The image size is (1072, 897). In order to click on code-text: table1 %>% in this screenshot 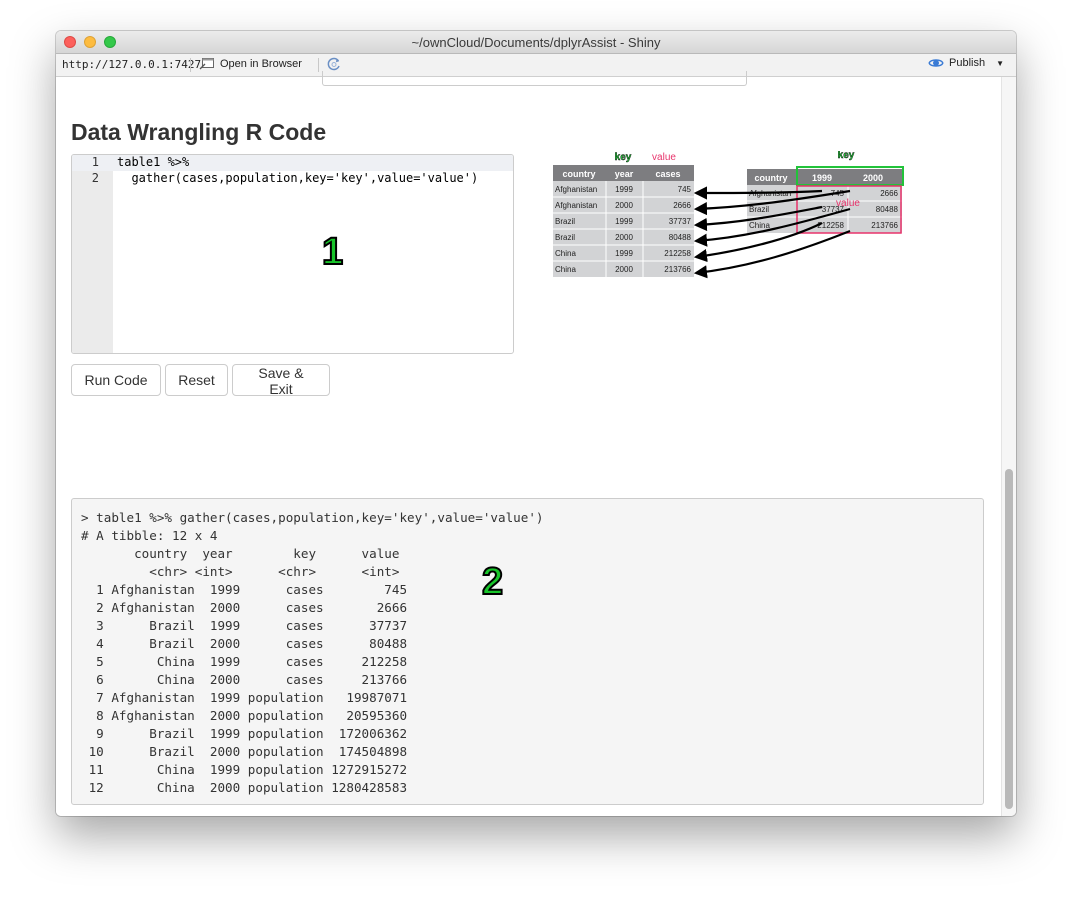, I will do `click(153, 162)`.